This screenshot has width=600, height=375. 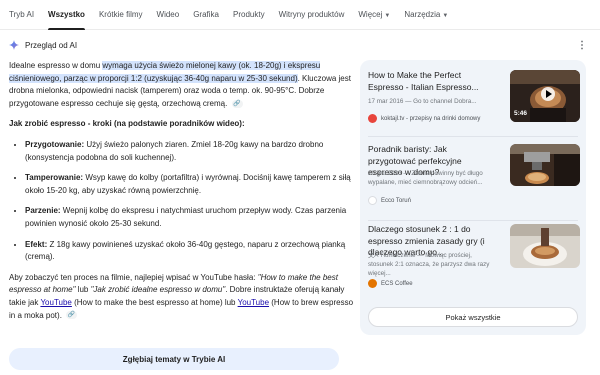 I want to click on tab-ai-mode: Tryb AI, so click(x=21, y=15).